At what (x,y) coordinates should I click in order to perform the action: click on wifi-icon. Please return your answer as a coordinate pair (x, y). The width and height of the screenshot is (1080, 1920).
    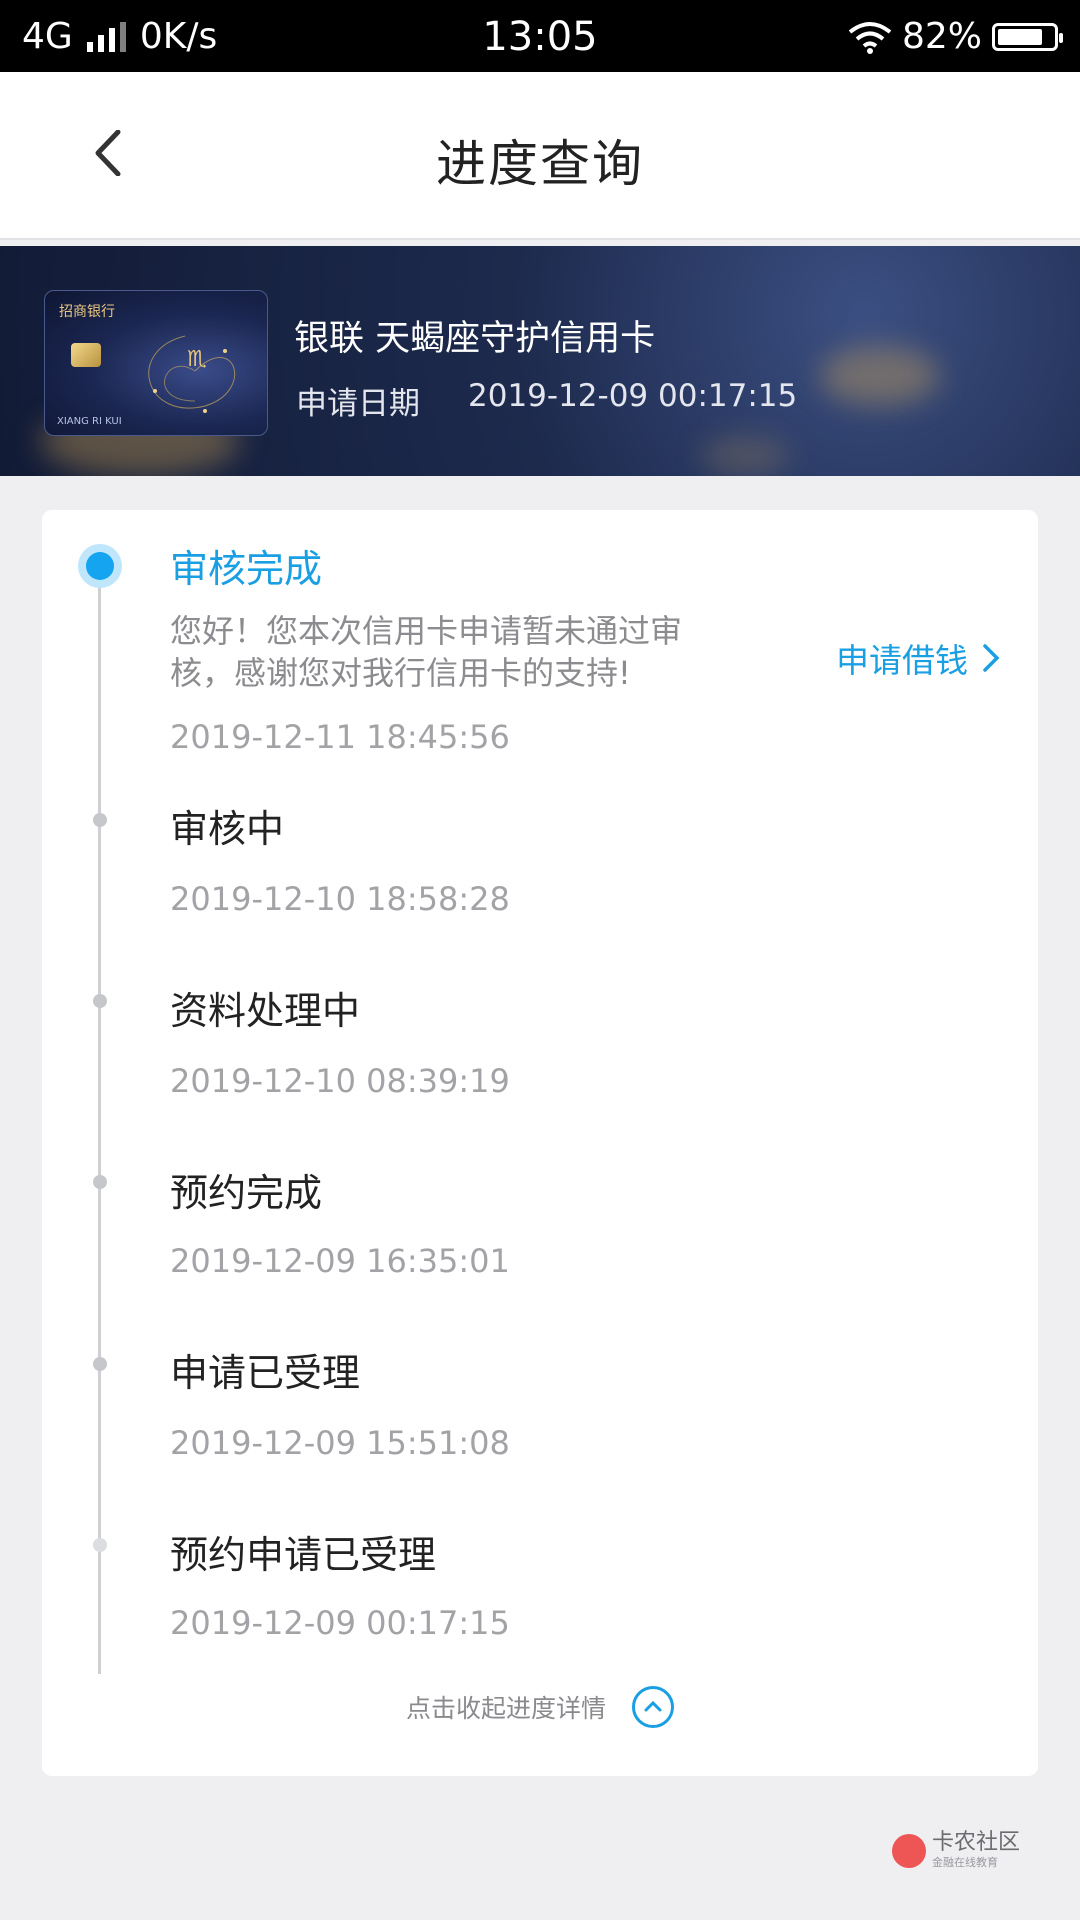
    Looking at the image, I should click on (870, 37).